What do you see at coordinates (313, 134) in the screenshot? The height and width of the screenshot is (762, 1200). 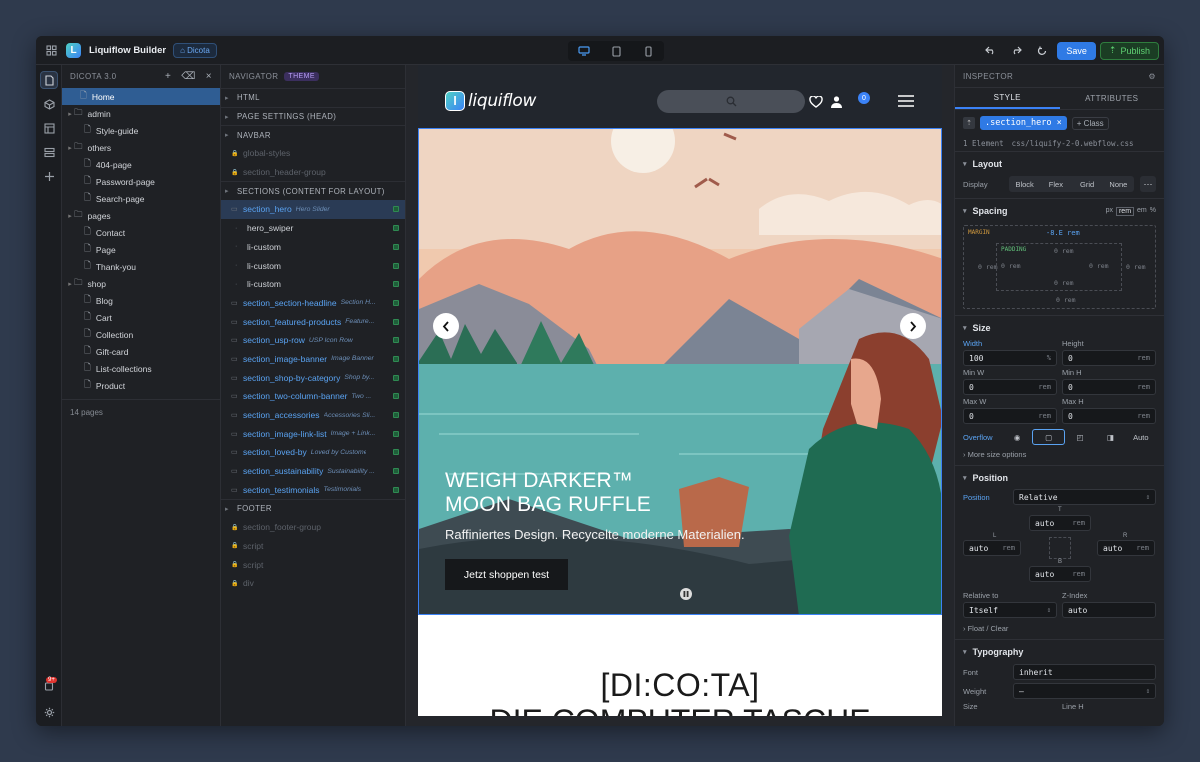 I see `navigator-row: ▸ NAVBAR` at bounding box center [313, 134].